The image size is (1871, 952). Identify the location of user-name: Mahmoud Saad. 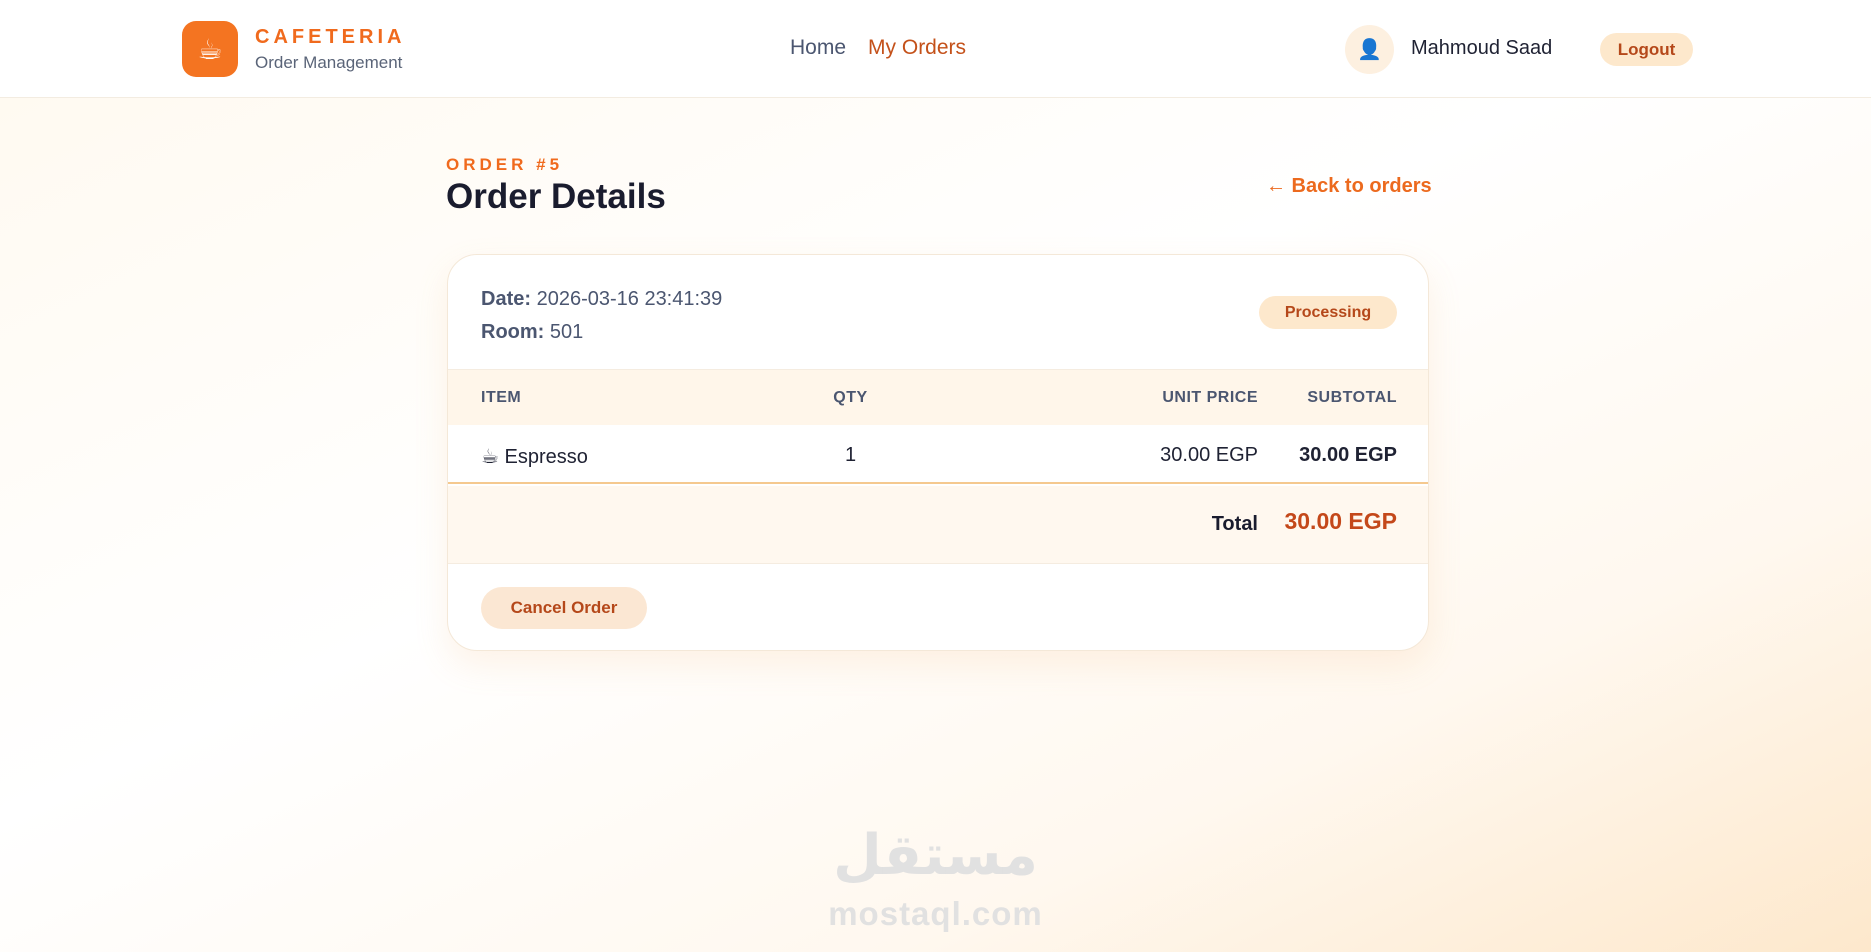
(1482, 48).